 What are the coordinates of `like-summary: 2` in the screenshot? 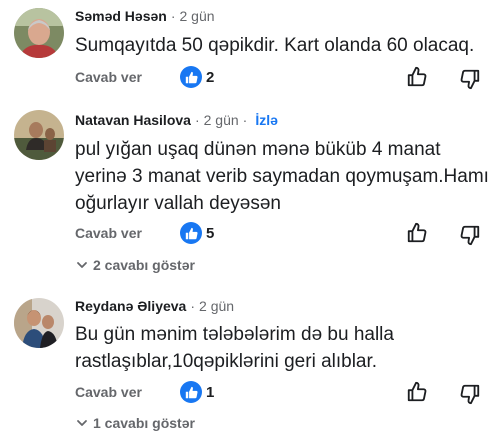 It's located at (197, 77).